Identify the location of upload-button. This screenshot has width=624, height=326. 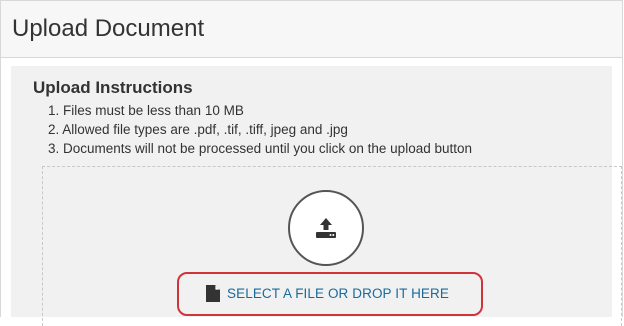
(326, 228).